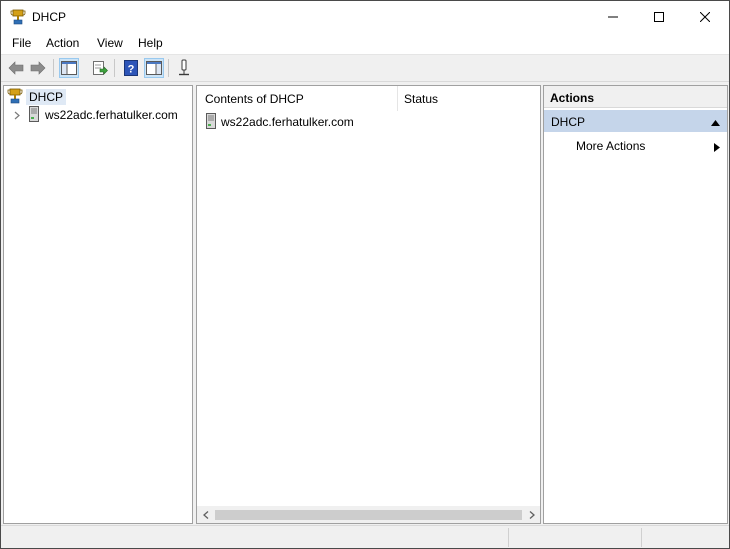 This screenshot has width=730, height=549. What do you see at coordinates (16, 68) in the screenshot?
I see `back-arrow-icon` at bounding box center [16, 68].